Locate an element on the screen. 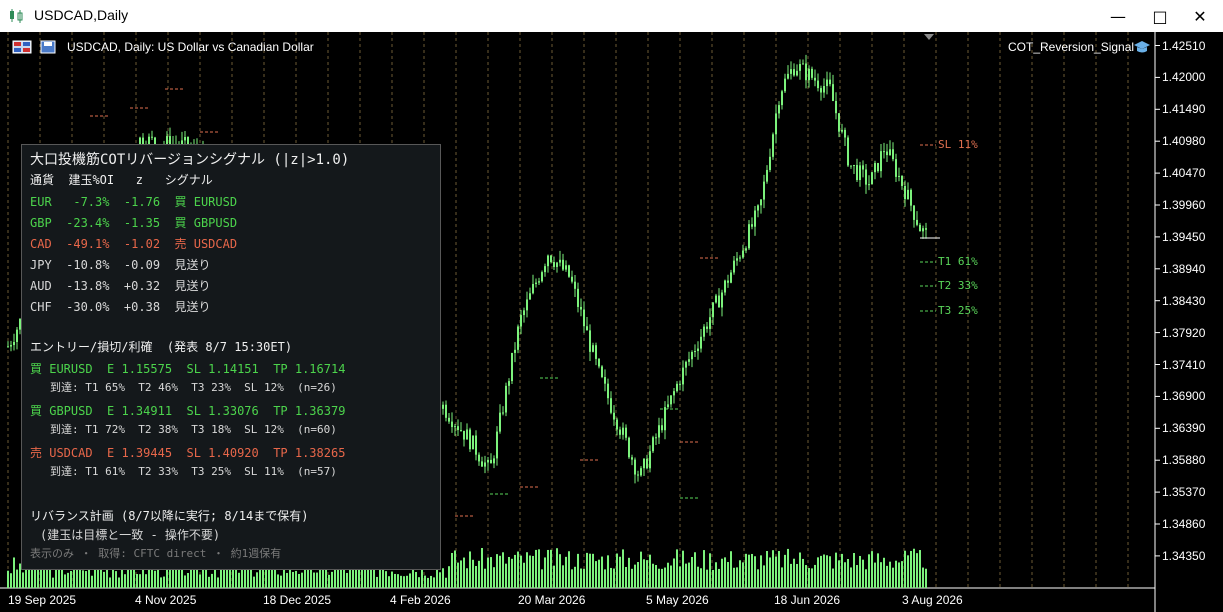 The width and height of the screenshot is (1223, 612). signal-level-label: SL 11% is located at coordinates (958, 144).